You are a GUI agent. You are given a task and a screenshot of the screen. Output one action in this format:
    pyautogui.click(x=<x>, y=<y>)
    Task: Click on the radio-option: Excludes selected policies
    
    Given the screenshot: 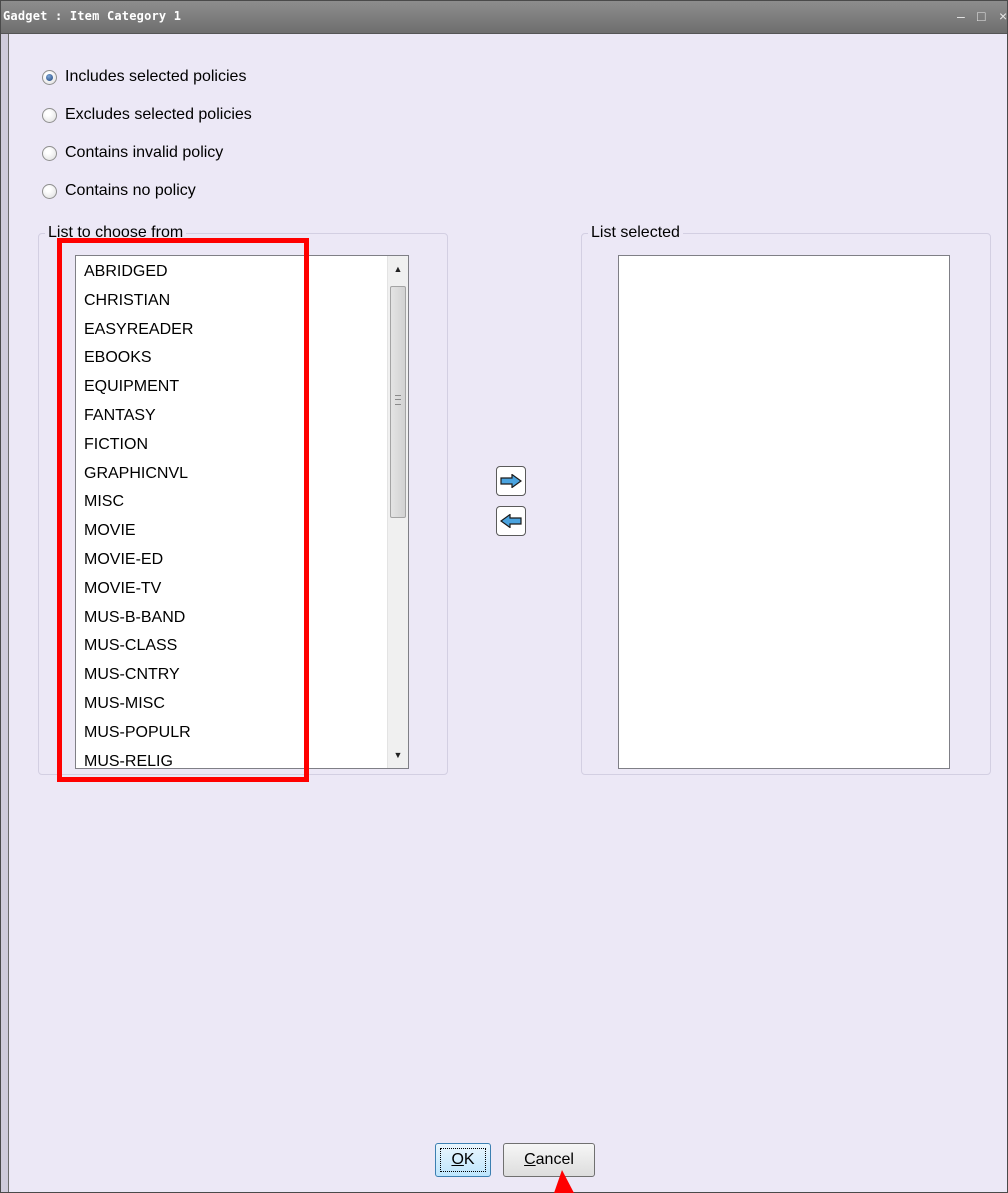 What is the action you would take?
    pyautogui.click(x=147, y=115)
    